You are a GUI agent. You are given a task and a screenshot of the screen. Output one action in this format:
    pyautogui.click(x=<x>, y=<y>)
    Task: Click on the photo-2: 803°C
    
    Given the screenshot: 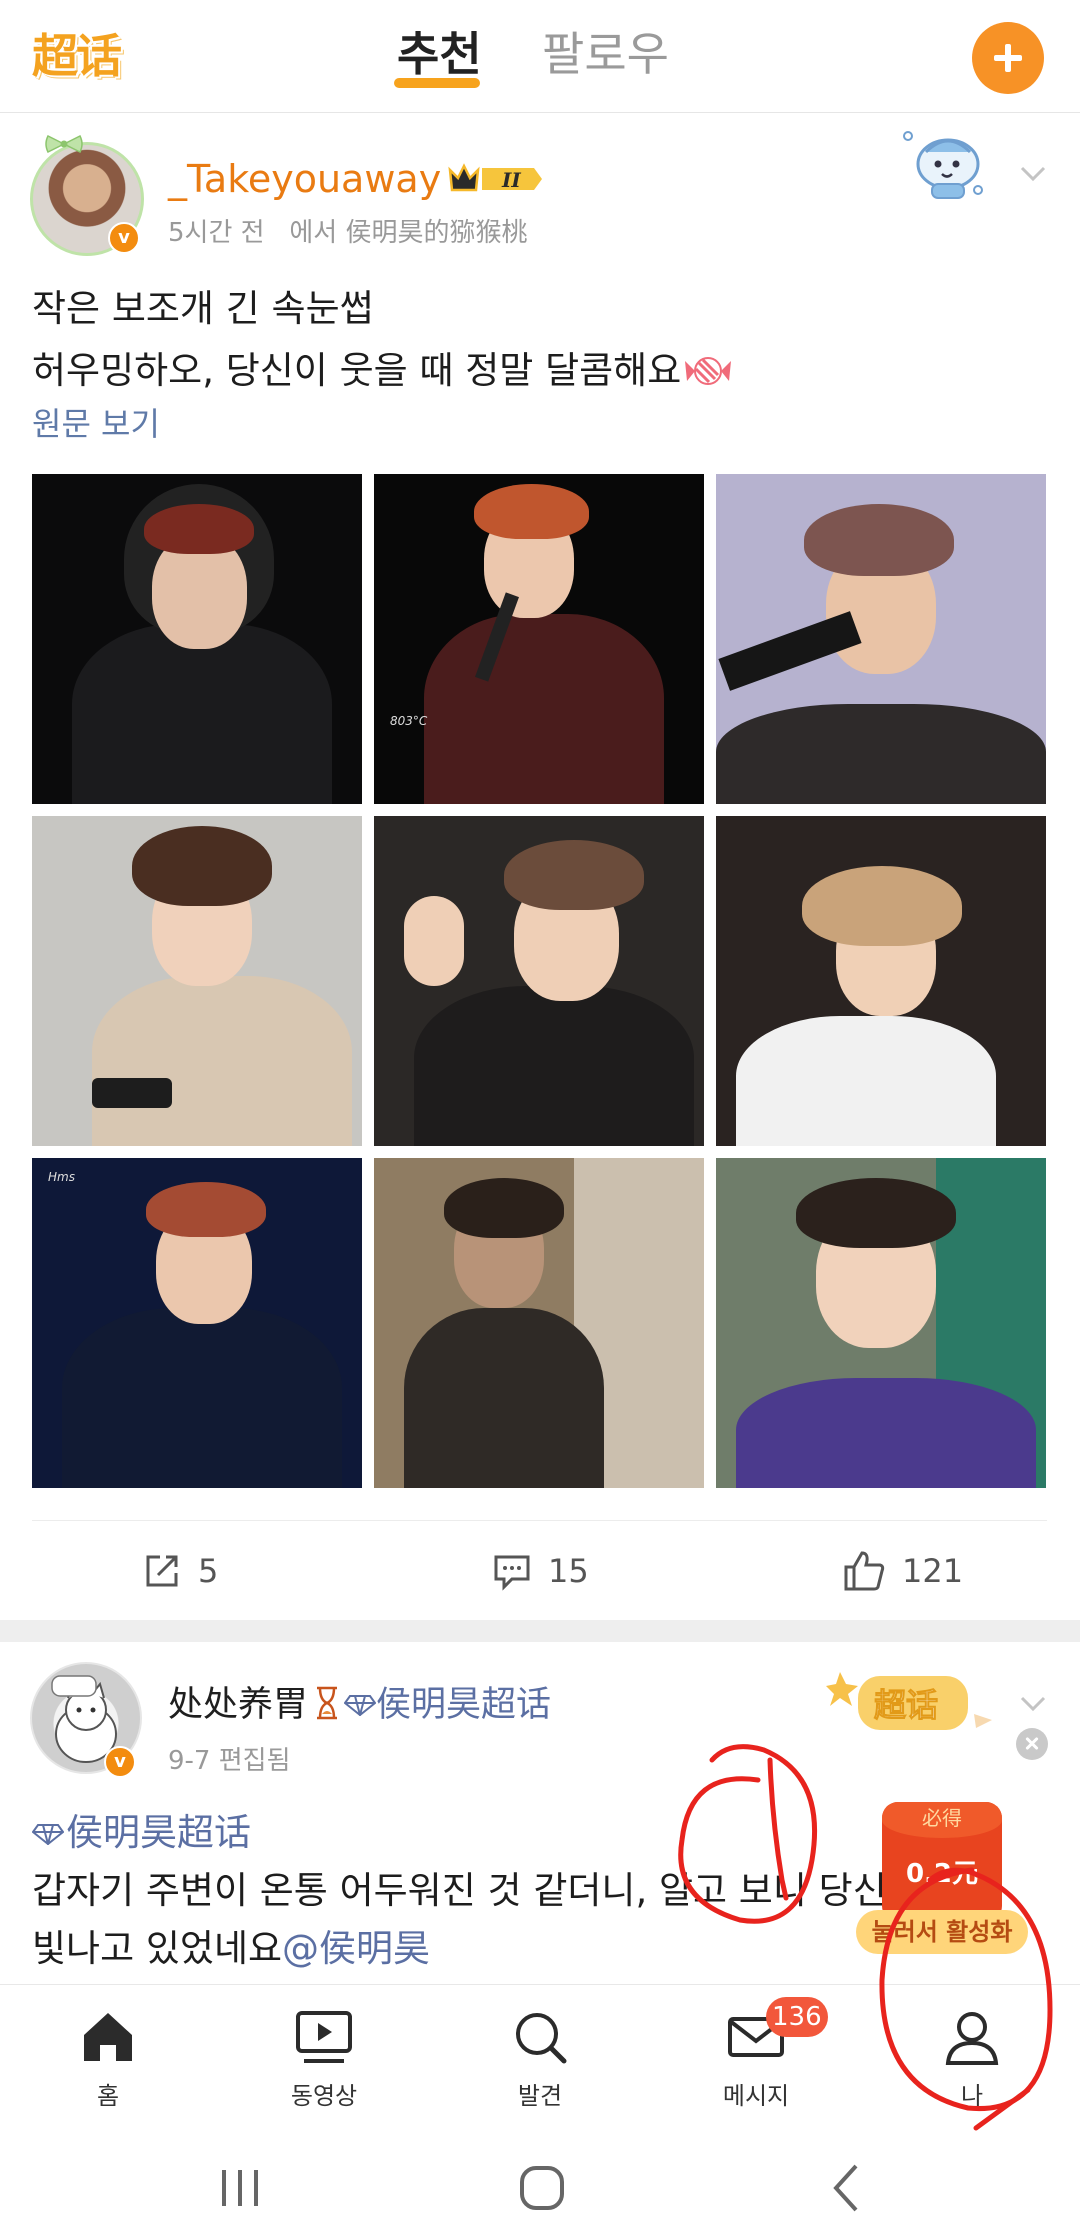 What is the action you would take?
    pyautogui.click(x=539, y=639)
    